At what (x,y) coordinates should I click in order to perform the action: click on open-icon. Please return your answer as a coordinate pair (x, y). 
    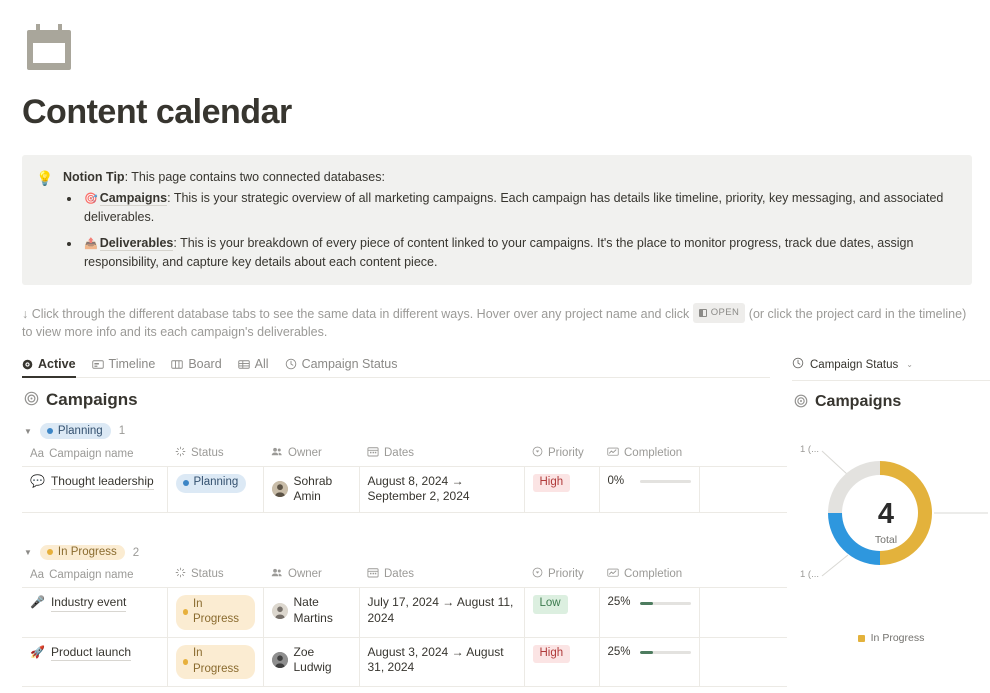
    Looking at the image, I should click on (702, 313).